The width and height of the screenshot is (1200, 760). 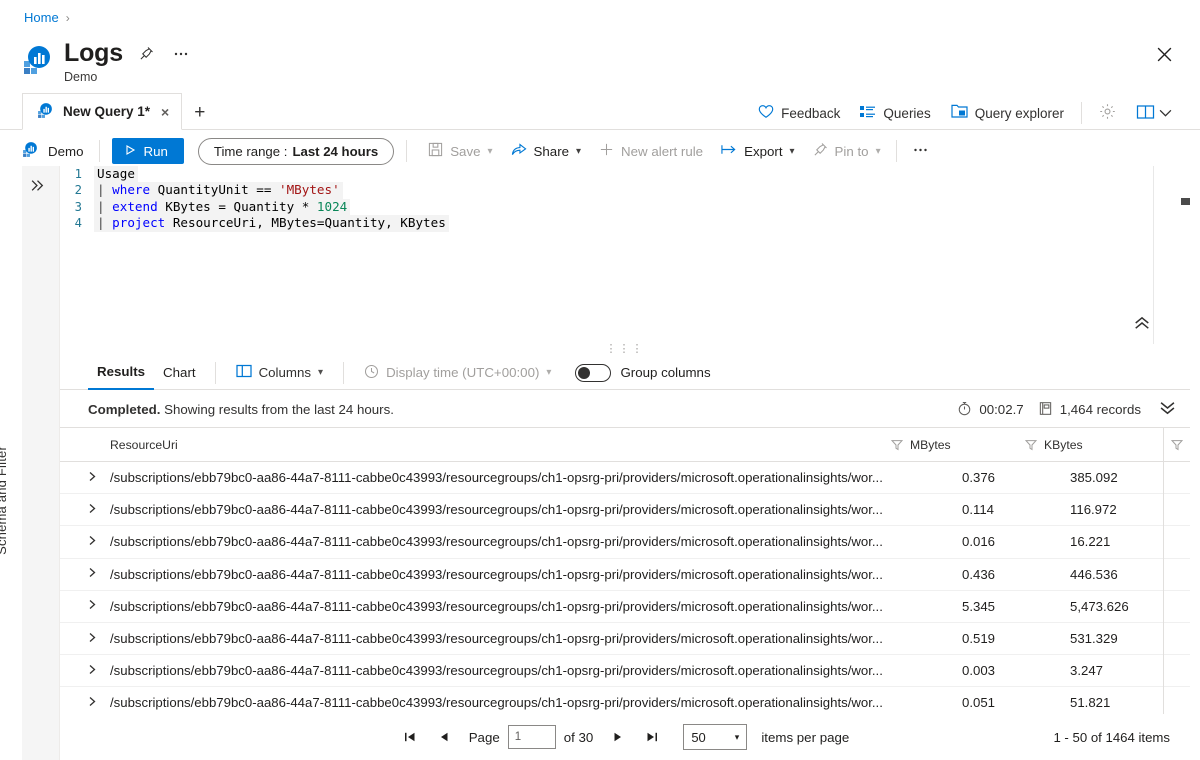 What do you see at coordinates (652, 737) in the screenshot?
I see `last-page-icon` at bounding box center [652, 737].